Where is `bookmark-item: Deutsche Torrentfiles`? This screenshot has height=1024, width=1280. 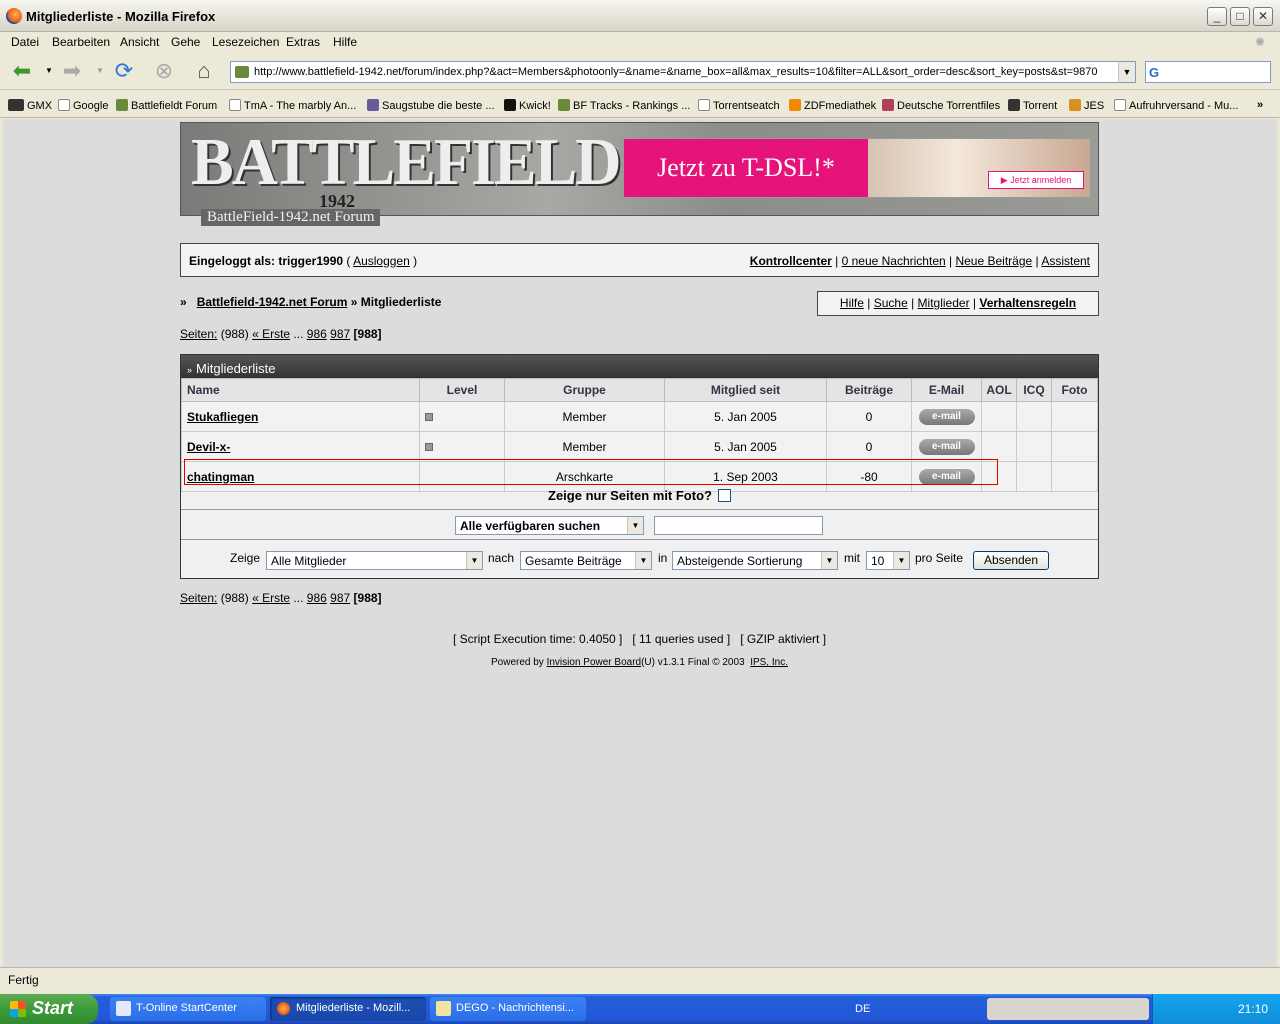
bookmark-item: Deutsche Torrentfiles is located at coordinates (941, 105).